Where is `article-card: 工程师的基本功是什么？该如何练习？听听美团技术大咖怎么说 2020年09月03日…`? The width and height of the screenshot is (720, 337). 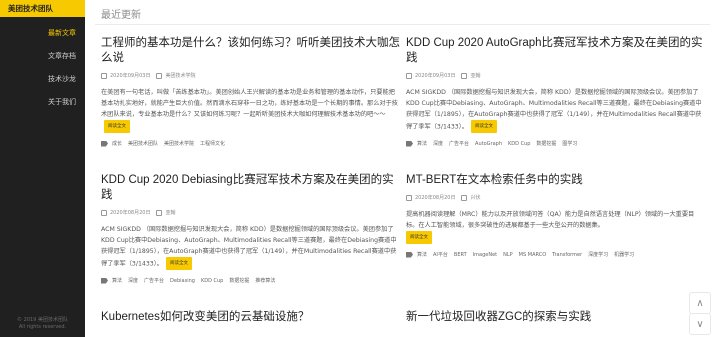
article-card: 工程师的基本功是什么？该如何练习？听听美团技术大咖怎么说 2020年09月03日… is located at coordinates (251, 91).